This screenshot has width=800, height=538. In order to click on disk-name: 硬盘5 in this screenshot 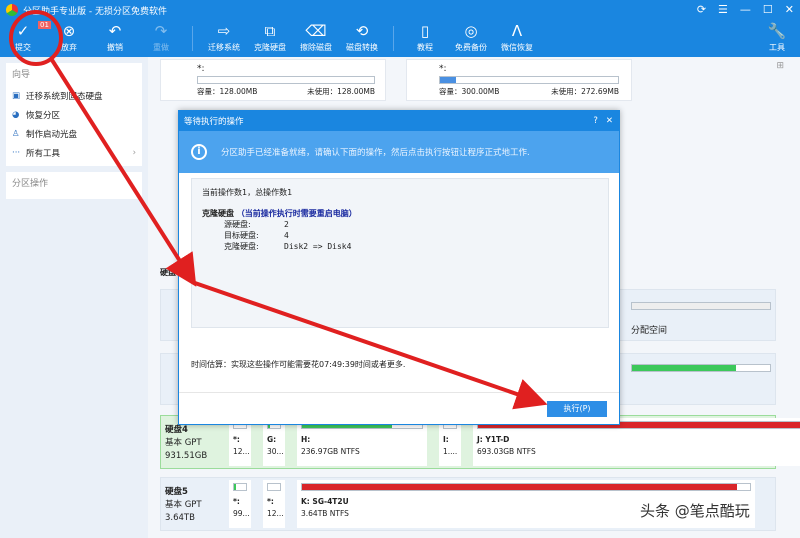, I will do `click(176, 492)`.